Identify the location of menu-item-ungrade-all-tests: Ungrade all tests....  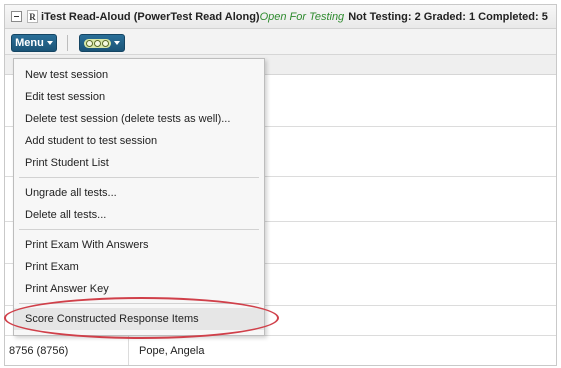
(139, 193).